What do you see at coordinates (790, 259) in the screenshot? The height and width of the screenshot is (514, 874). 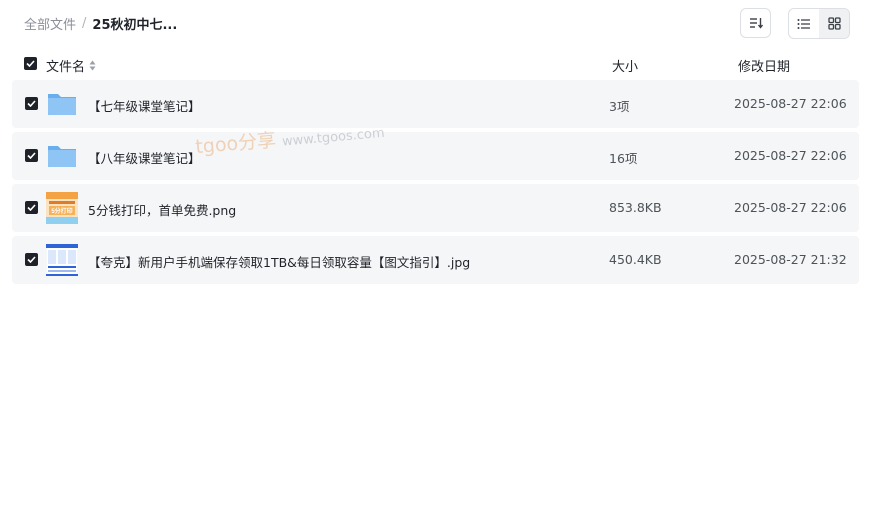 I see `file-date: 2025-08-27 21:32` at bounding box center [790, 259].